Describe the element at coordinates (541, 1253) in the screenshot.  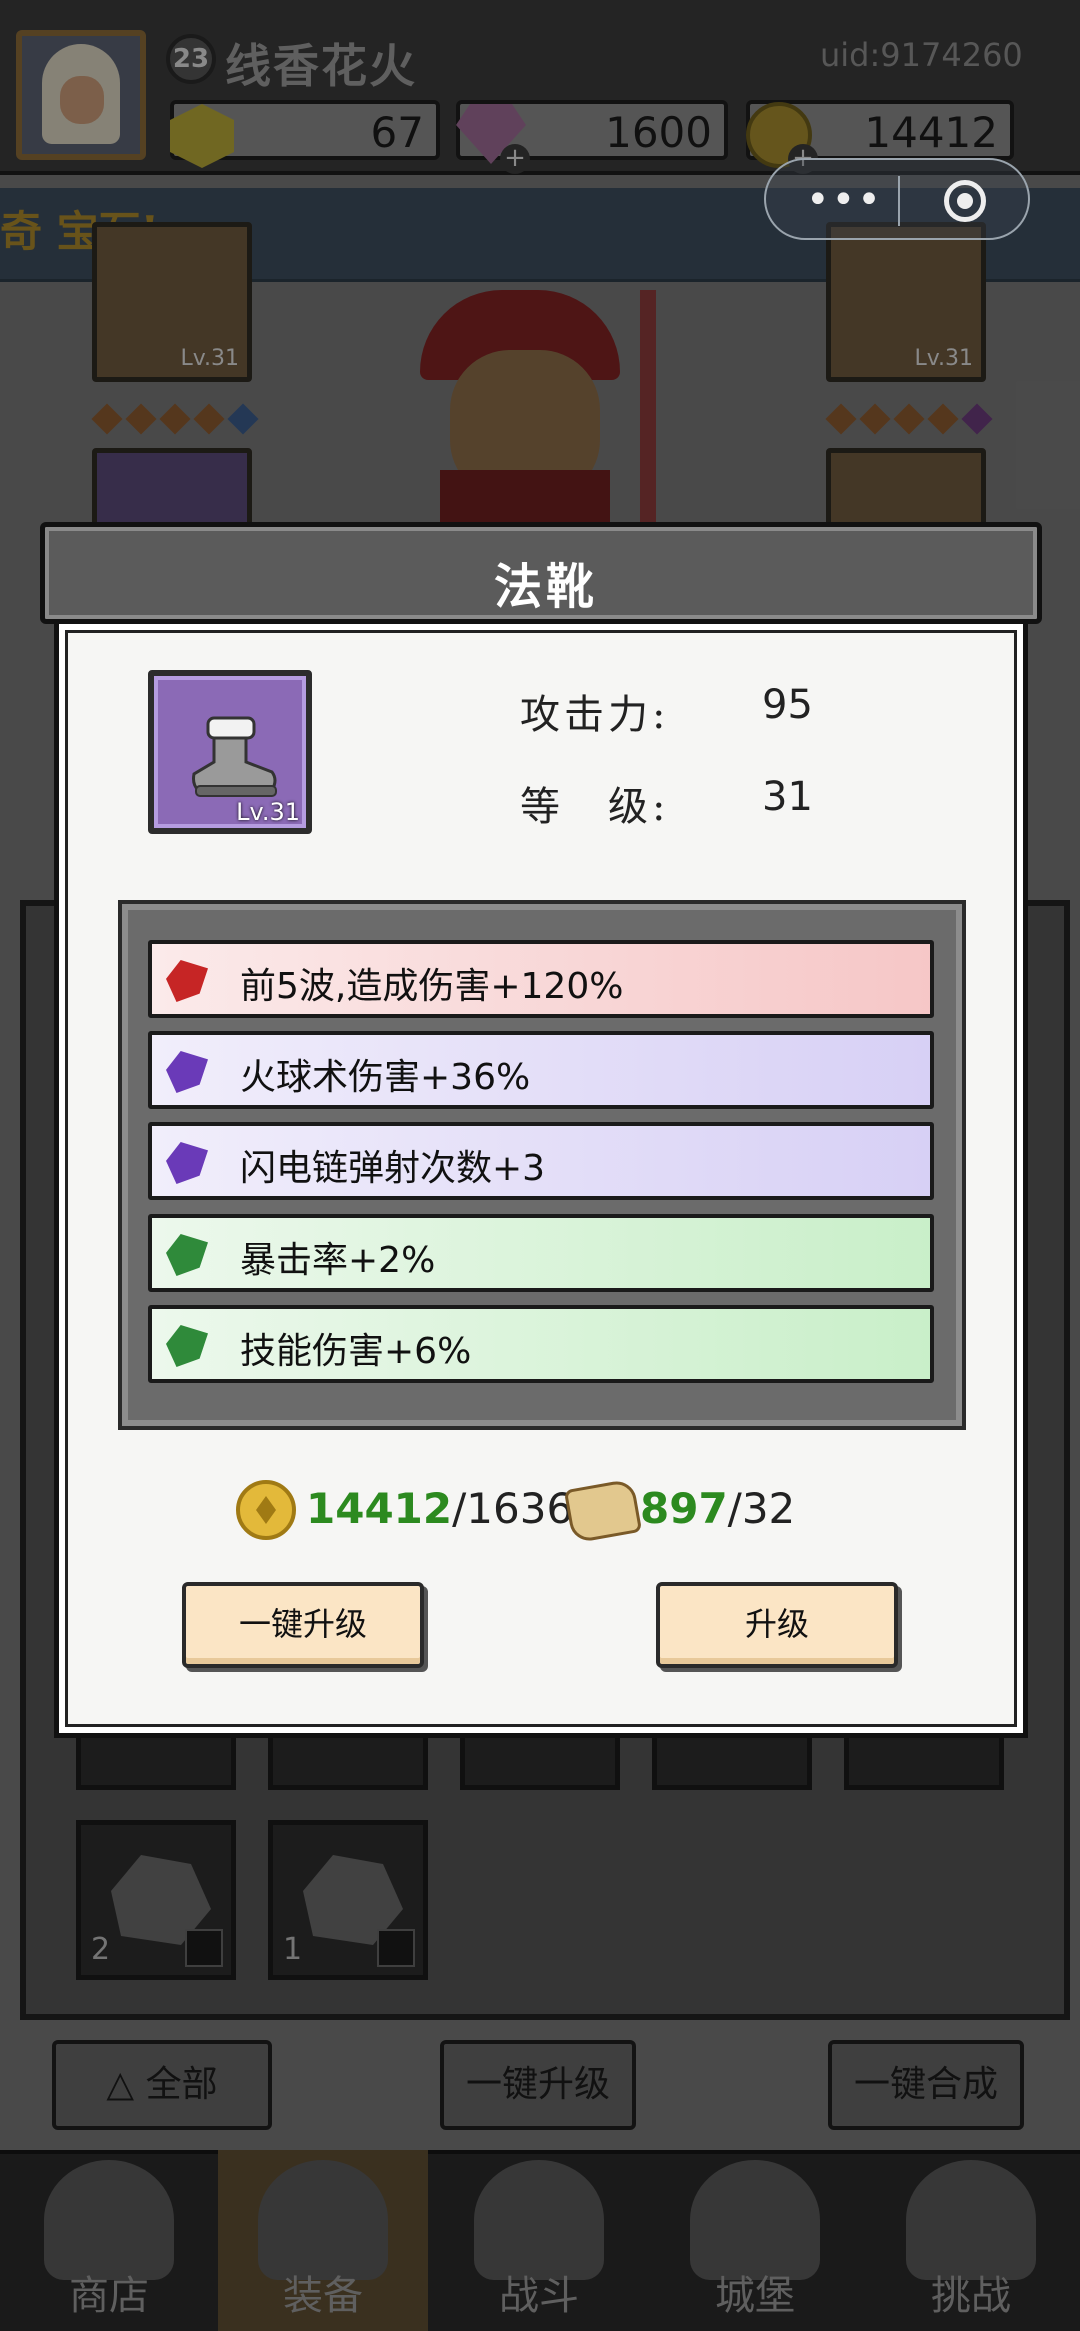
I see `affix-row: 暴击率+2%` at that location.